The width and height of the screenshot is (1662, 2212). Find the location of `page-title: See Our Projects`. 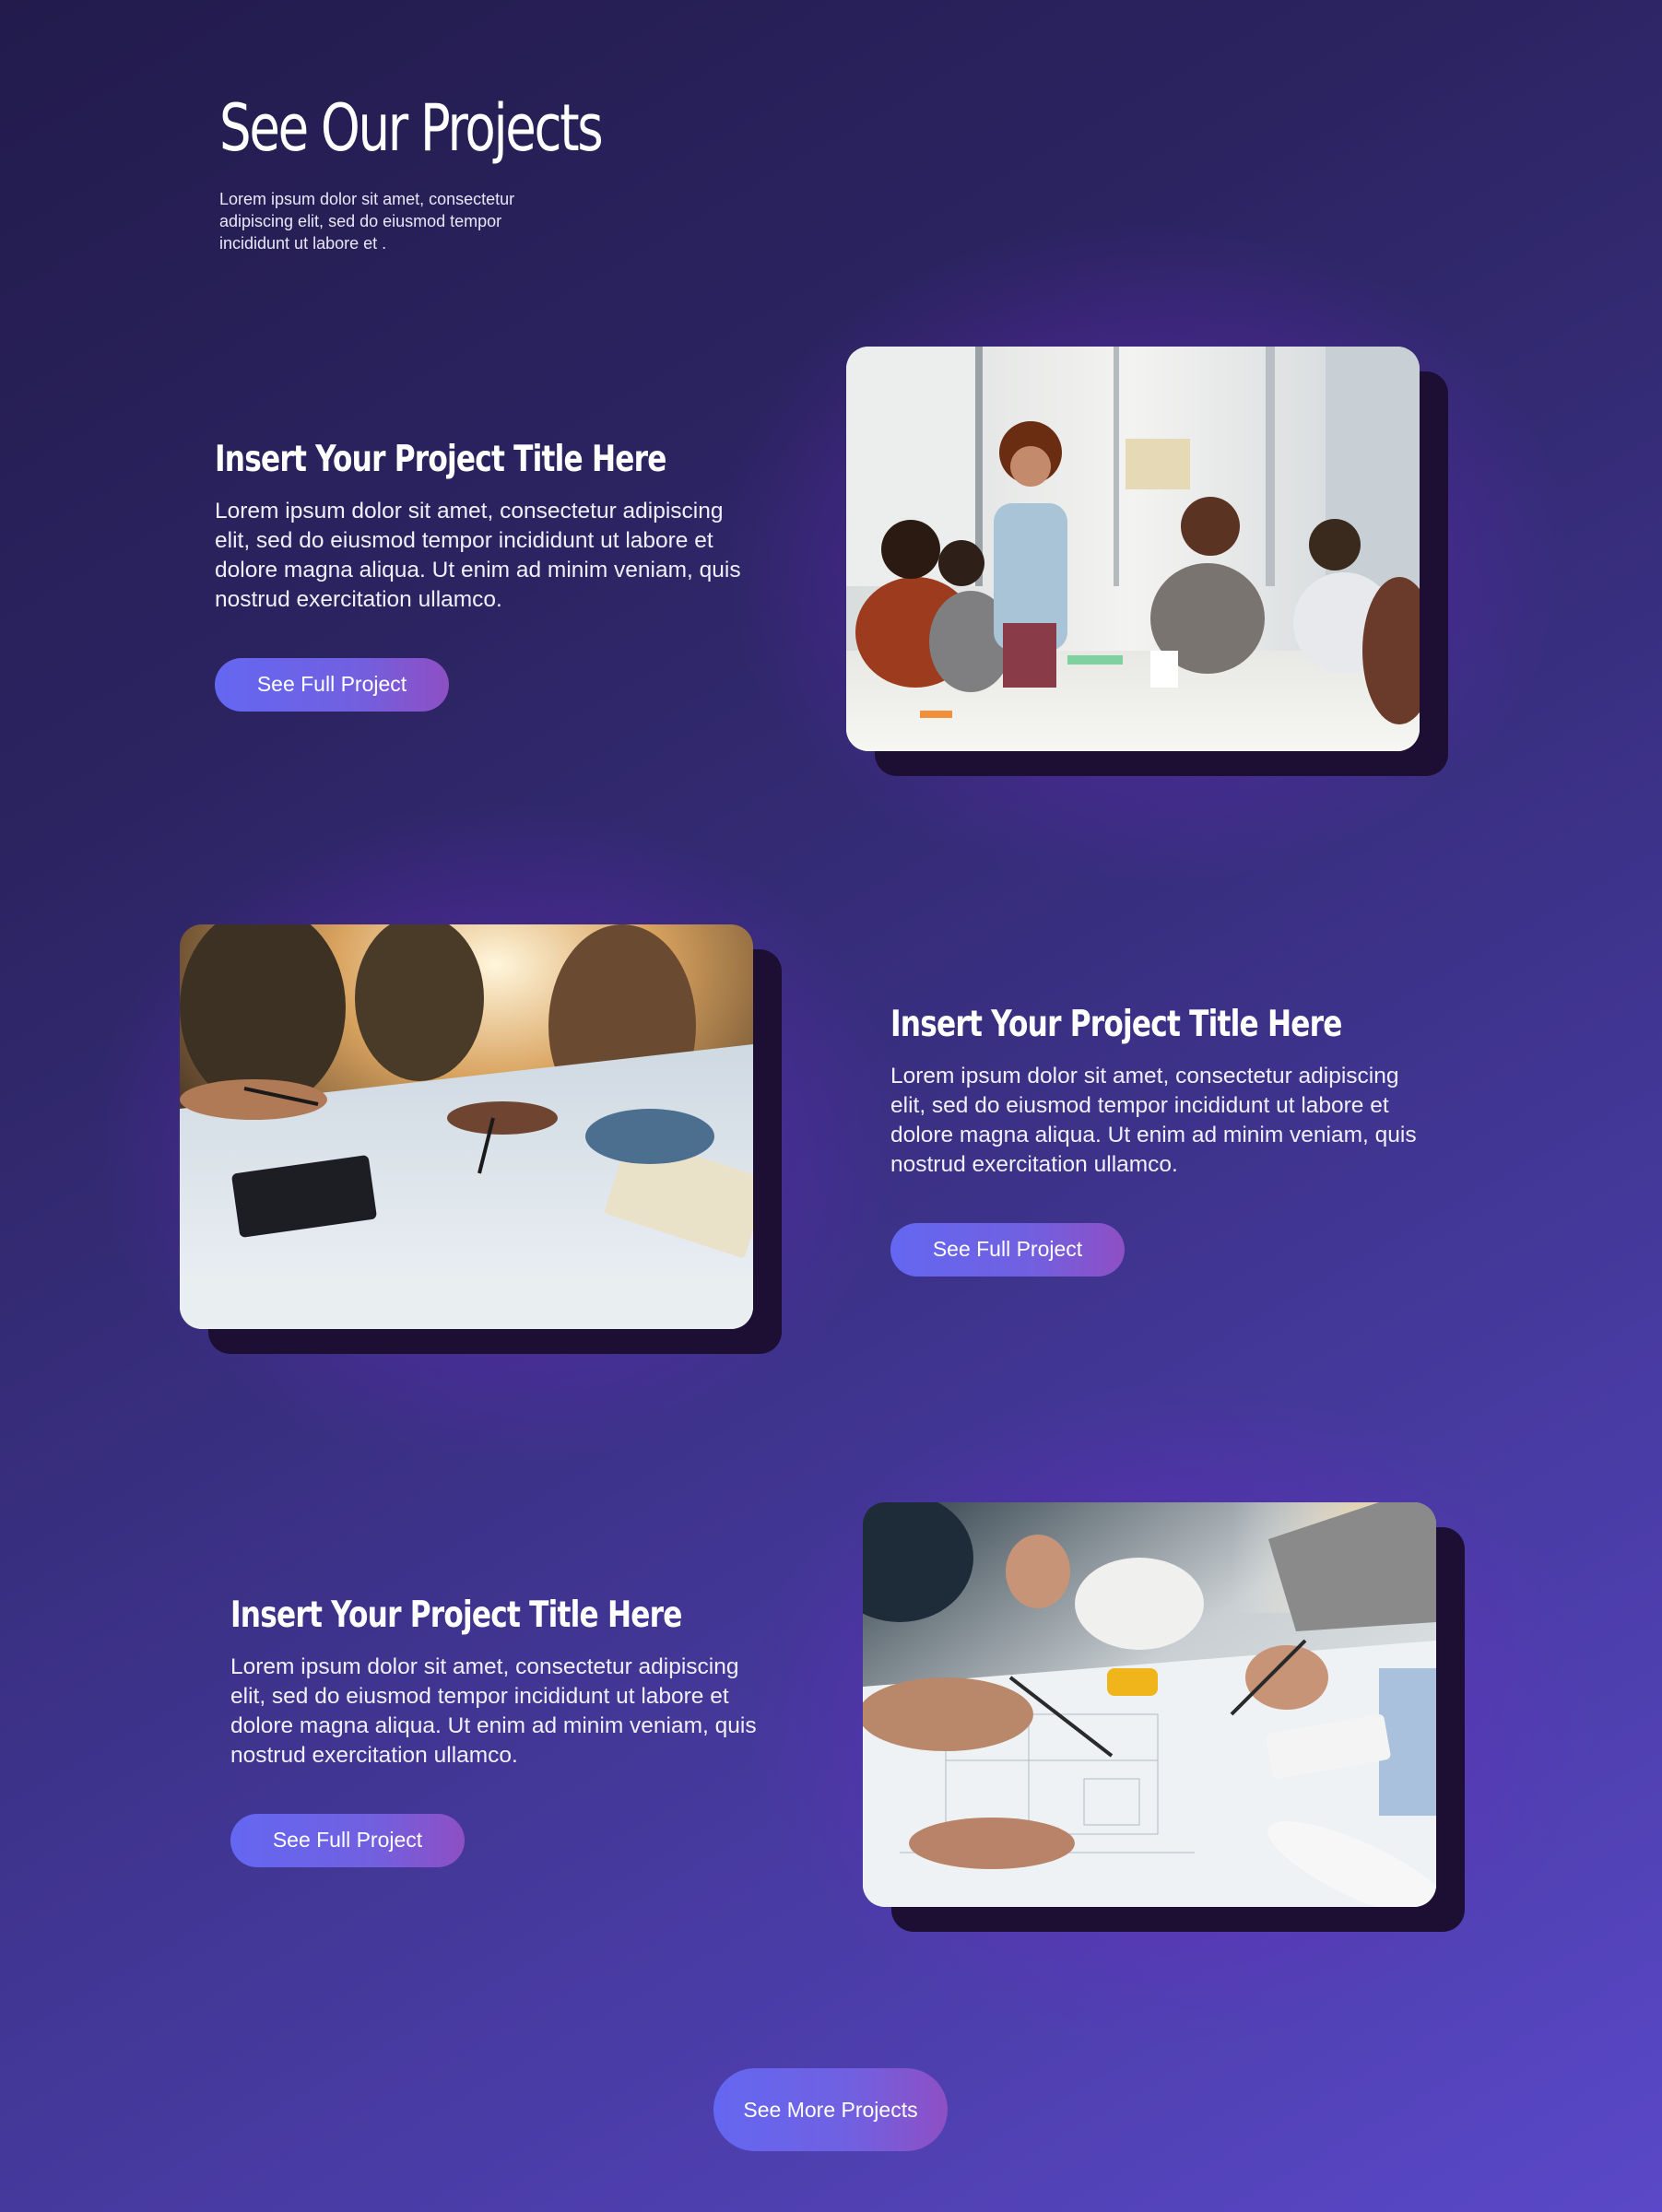

page-title: See Our Projects is located at coordinates (411, 128).